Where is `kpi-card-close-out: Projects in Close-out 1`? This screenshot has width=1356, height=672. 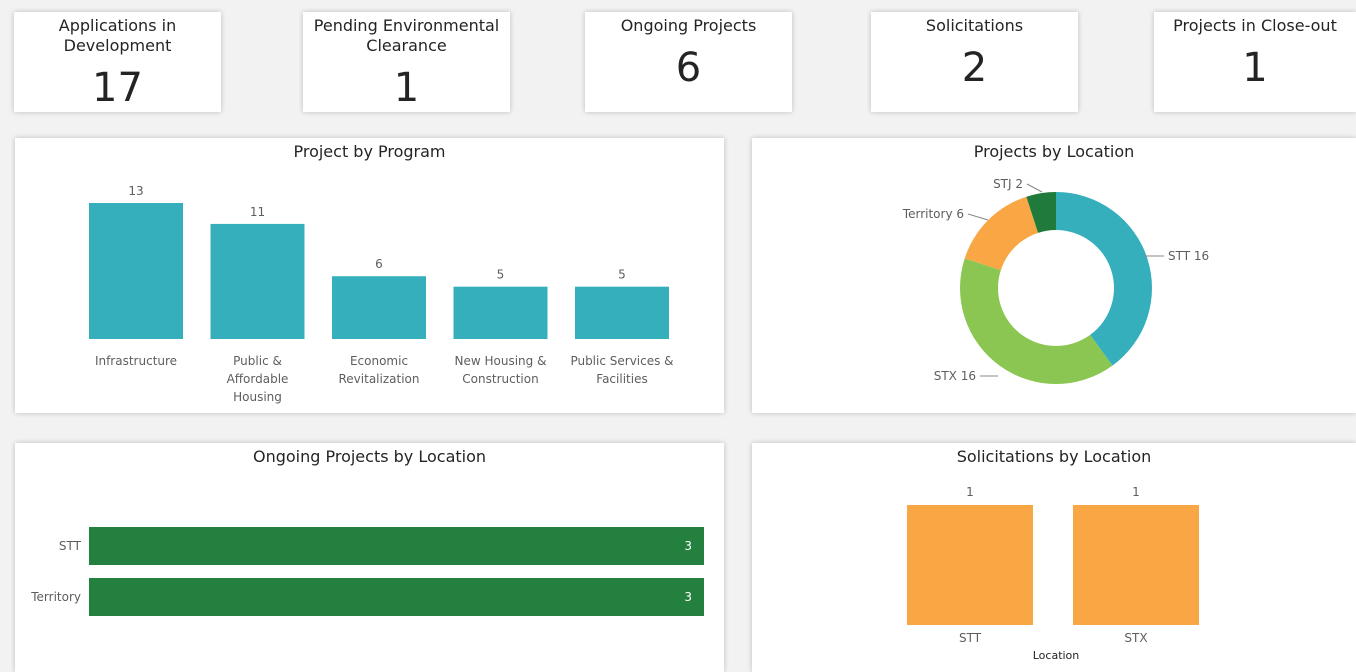 kpi-card-close-out: Projects in Close-out 1 is located at coordinates (1255, 62).